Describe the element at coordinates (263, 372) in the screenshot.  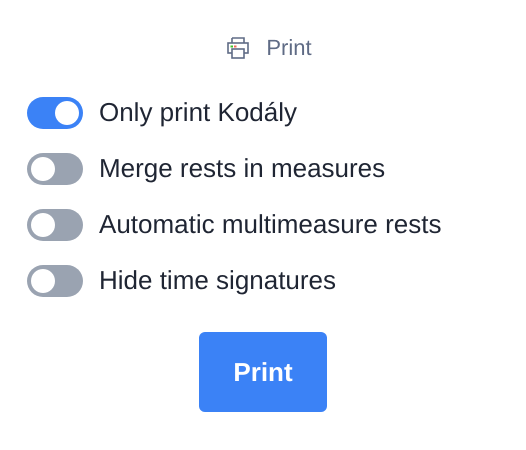
I see `print-button: Print` at that location.